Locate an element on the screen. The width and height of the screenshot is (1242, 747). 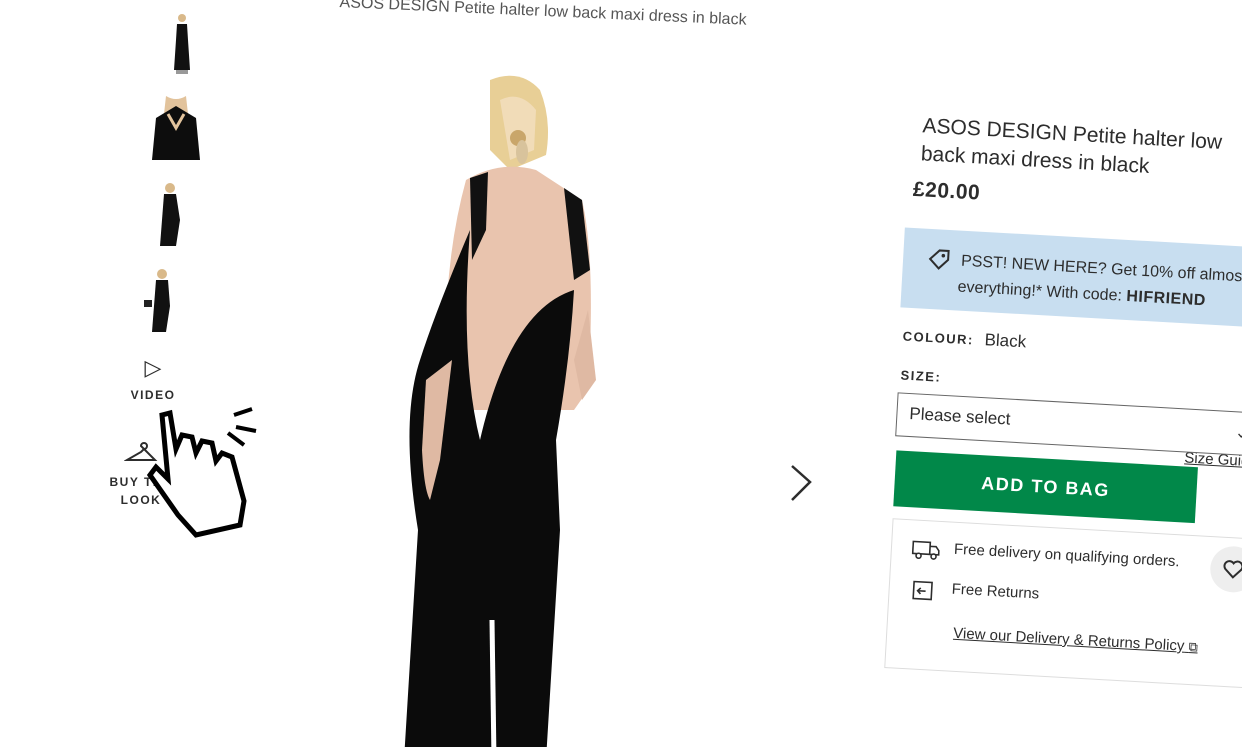
play-icon: ▷ is located at coordinates (153, 367).